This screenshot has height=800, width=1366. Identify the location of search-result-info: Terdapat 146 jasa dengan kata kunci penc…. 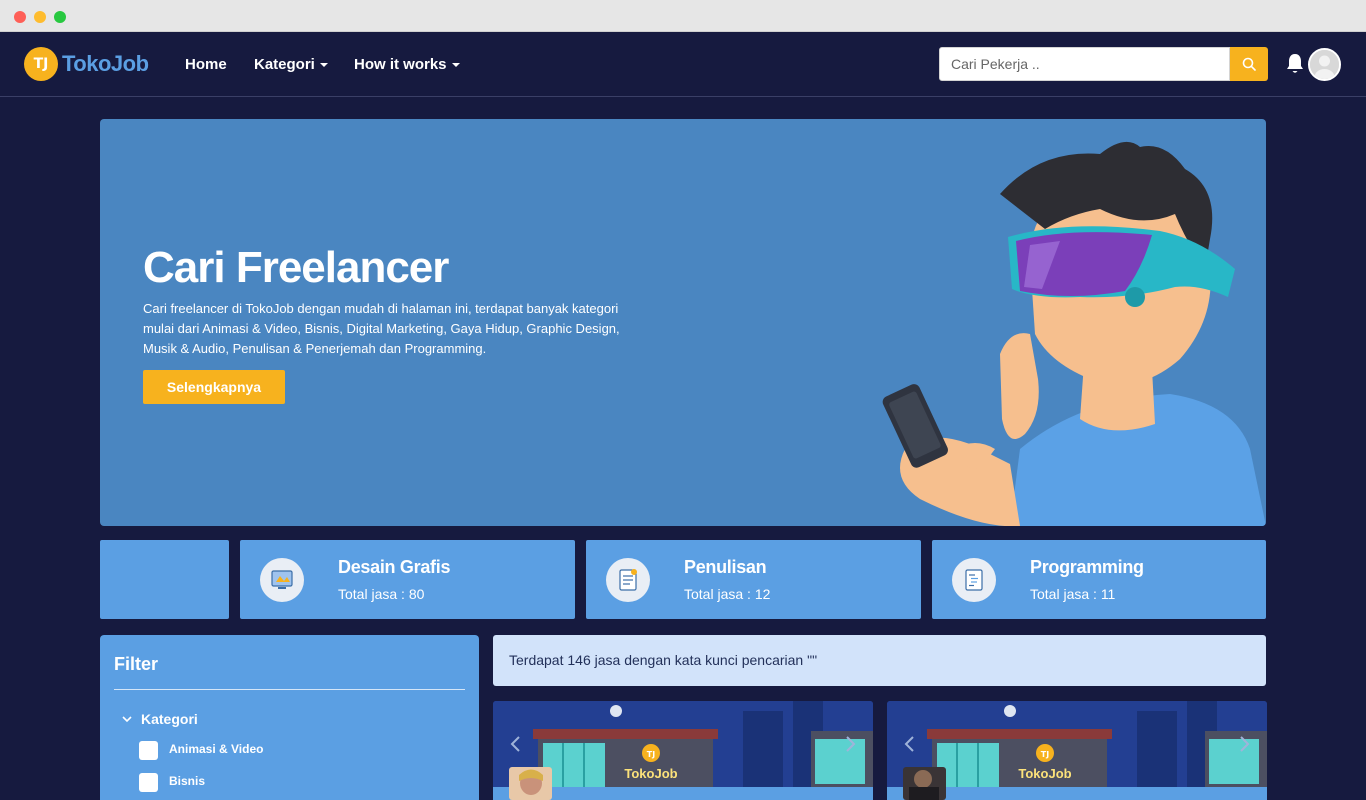
(879, 660).